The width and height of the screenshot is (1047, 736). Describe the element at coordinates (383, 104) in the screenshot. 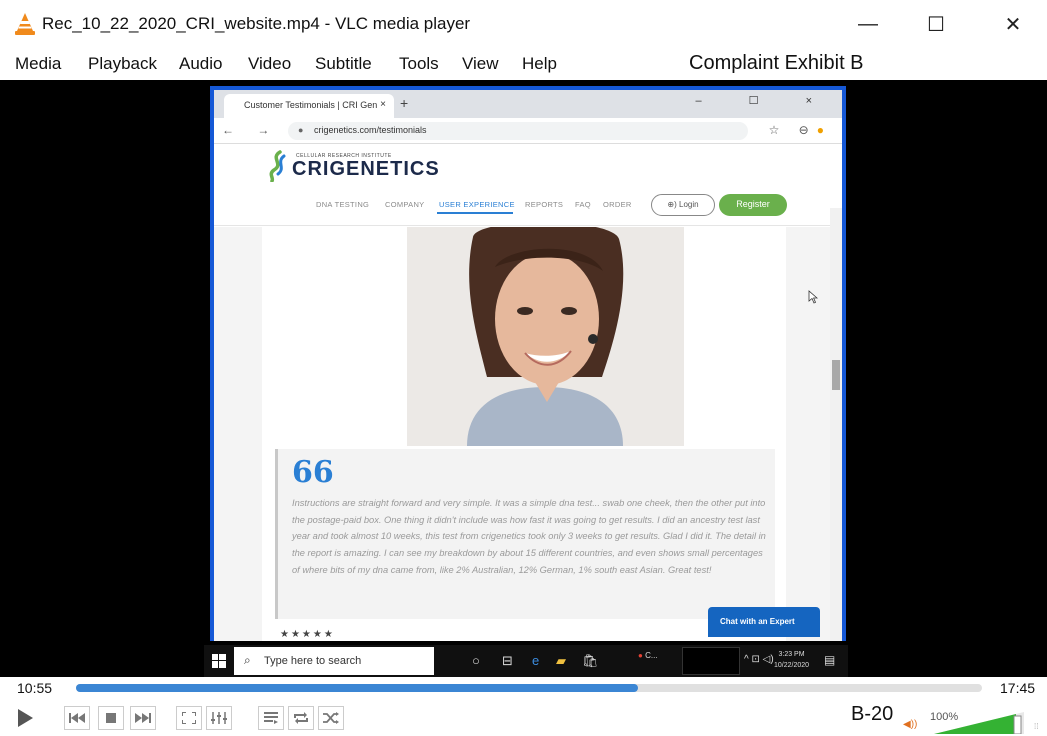

I see `tab-close-icon: ×` at that location.